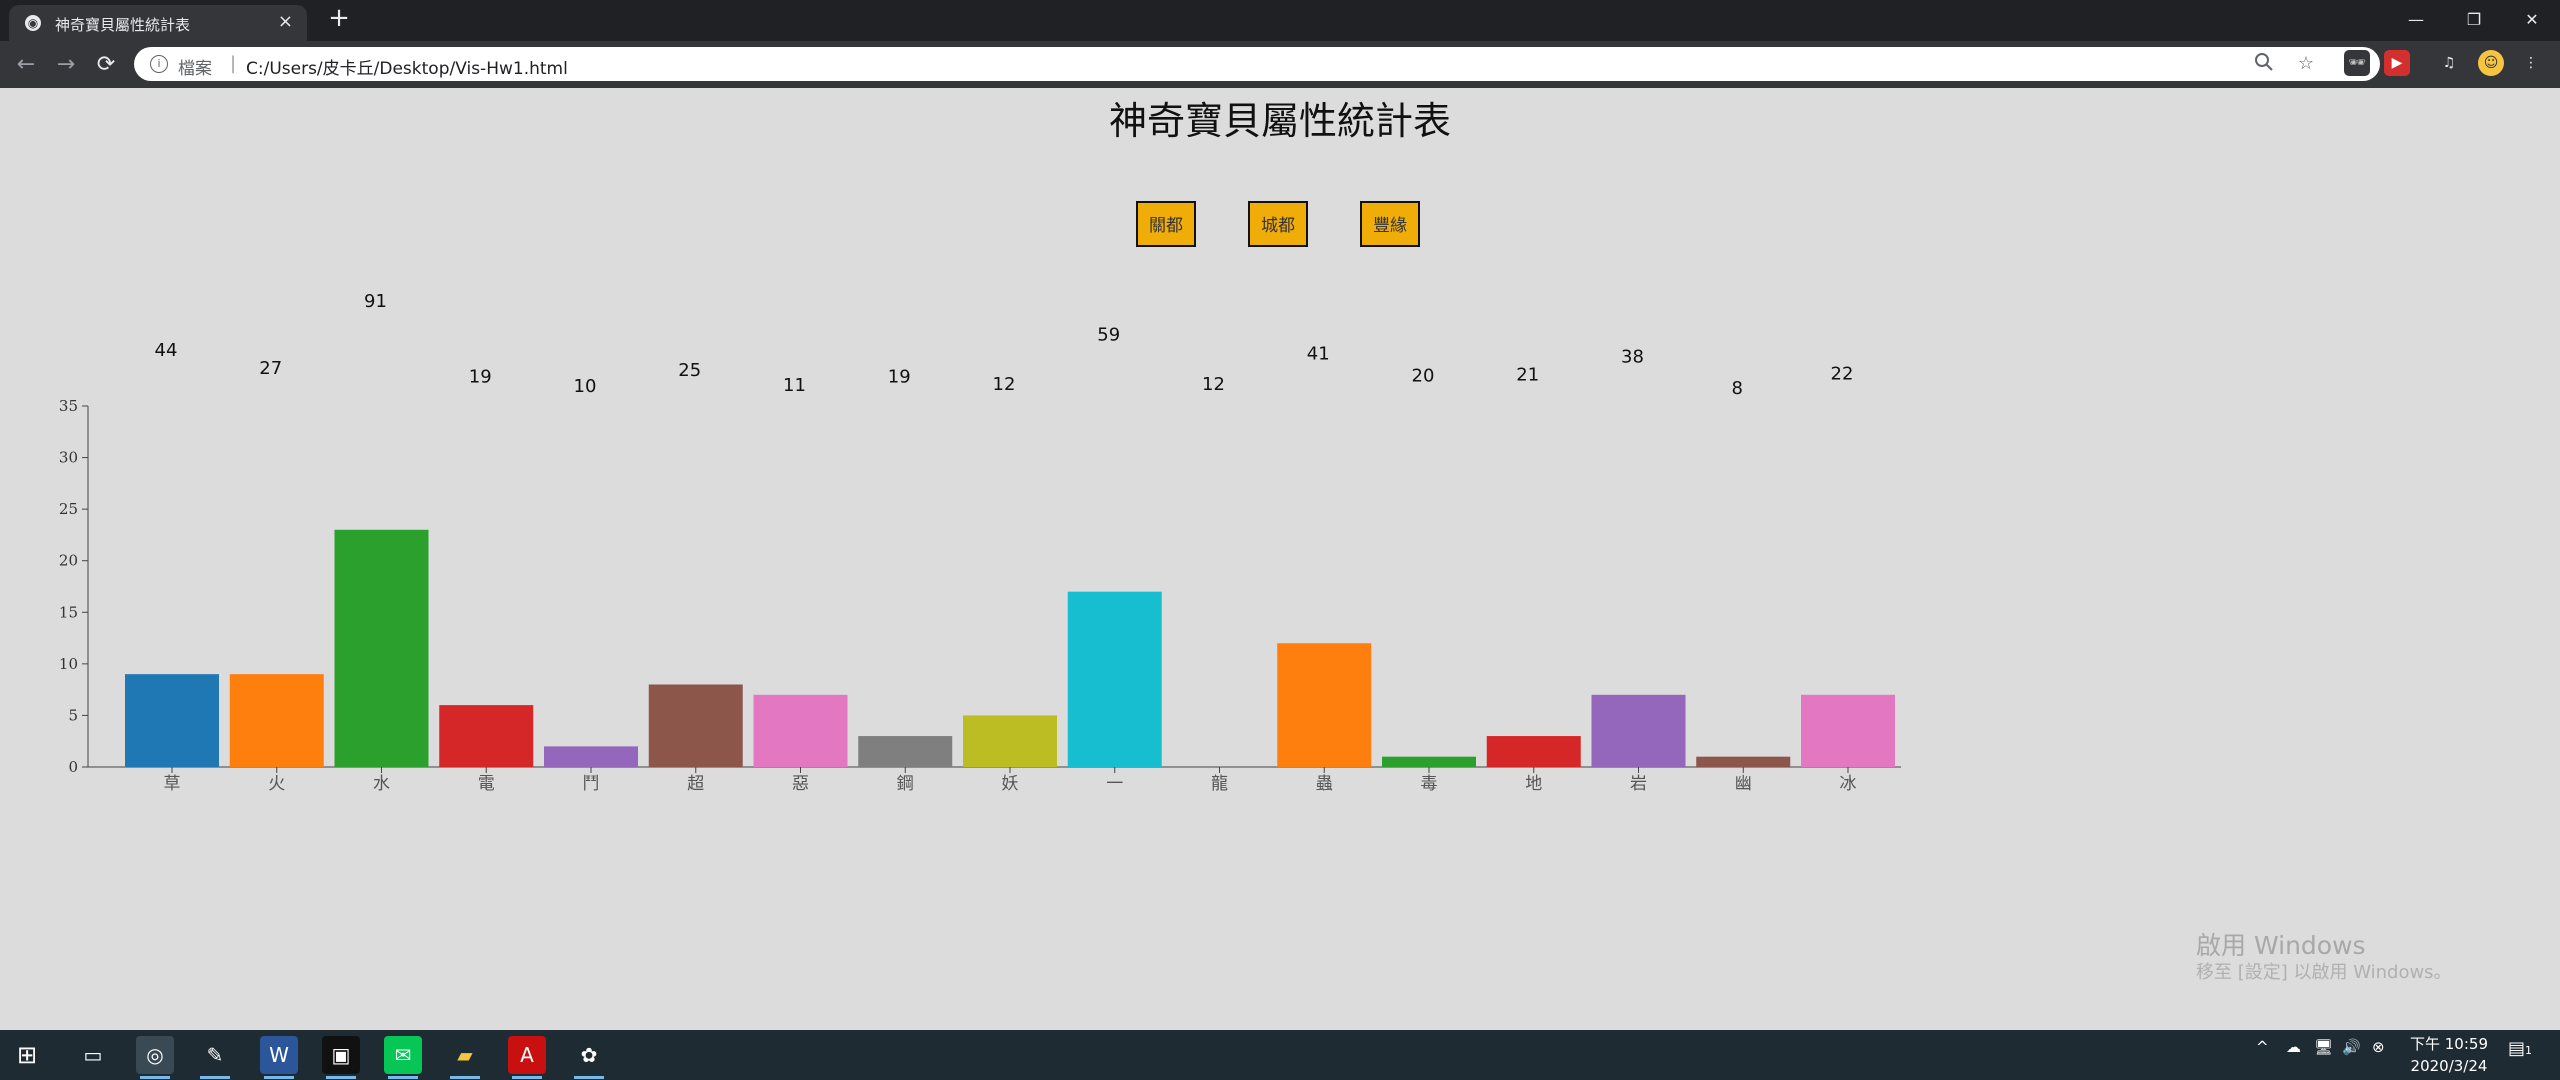 This screenshot has width=2560, height=1080. I want to click on y-tick-label: 30, so click(68, 458).